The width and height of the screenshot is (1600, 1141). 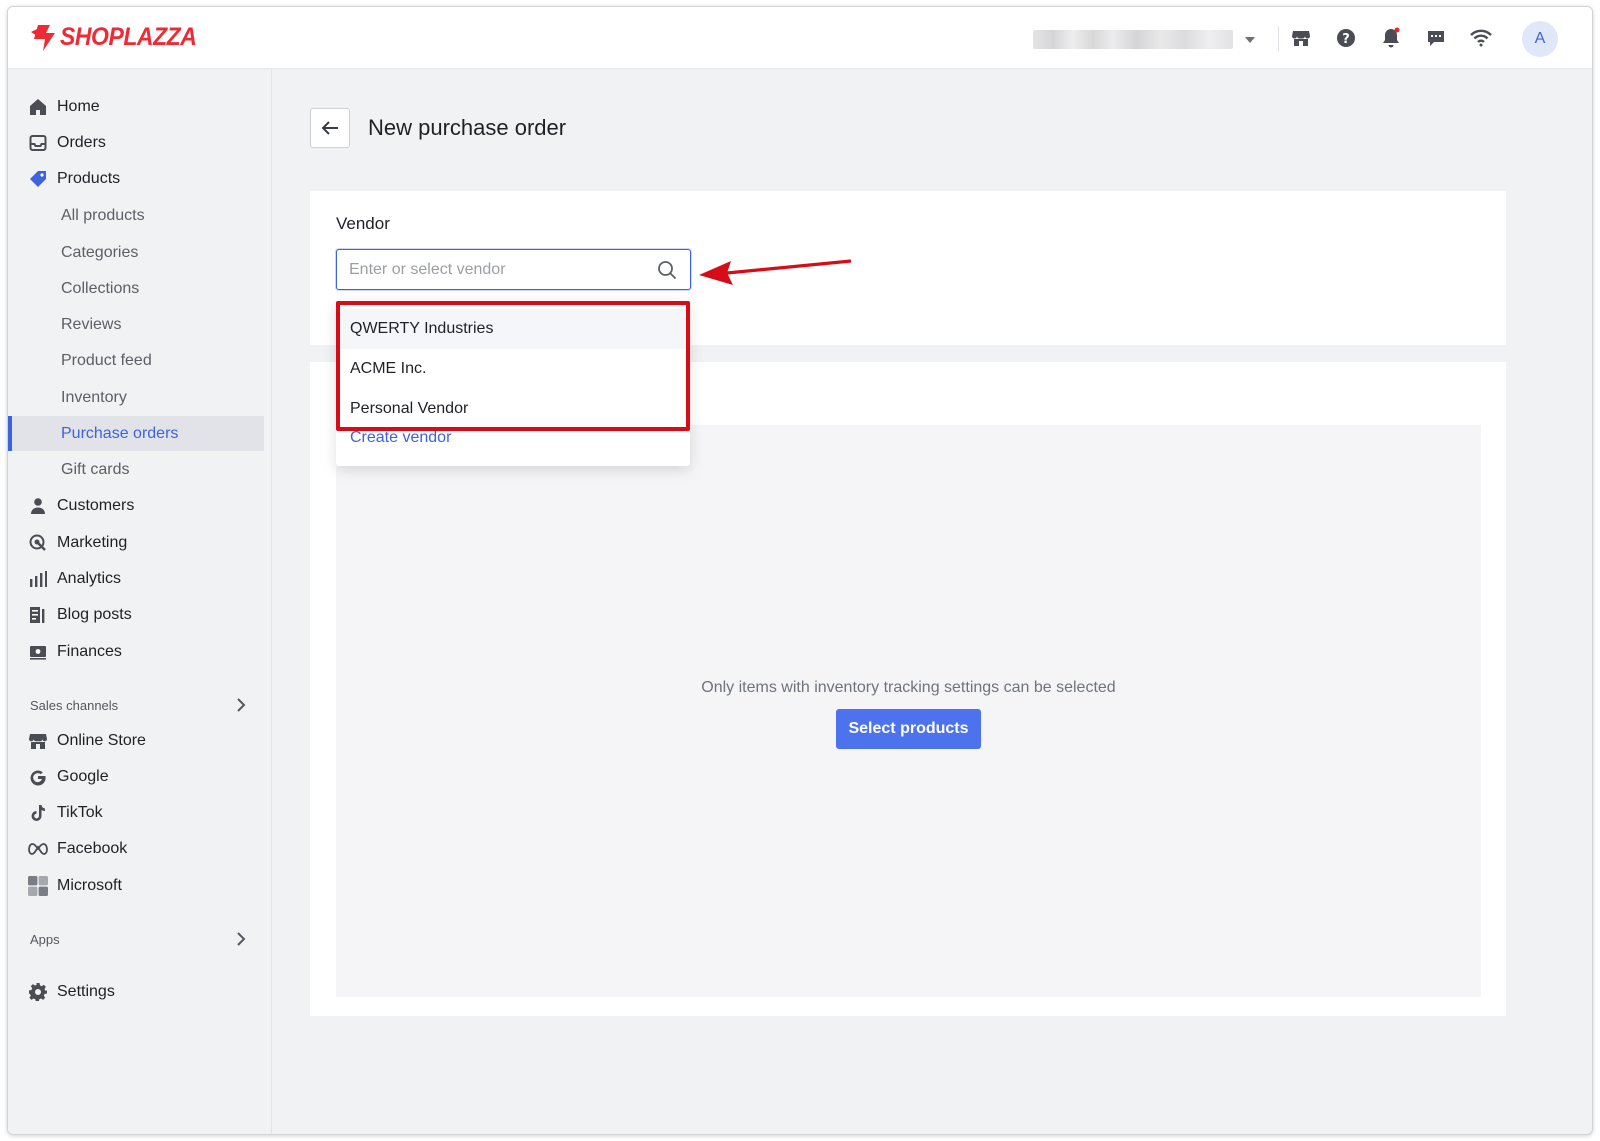 What do you see at coordinates (908, 729) in the screenshot?
I see `select-products-button: Select products` at bounding box center [908, 729].